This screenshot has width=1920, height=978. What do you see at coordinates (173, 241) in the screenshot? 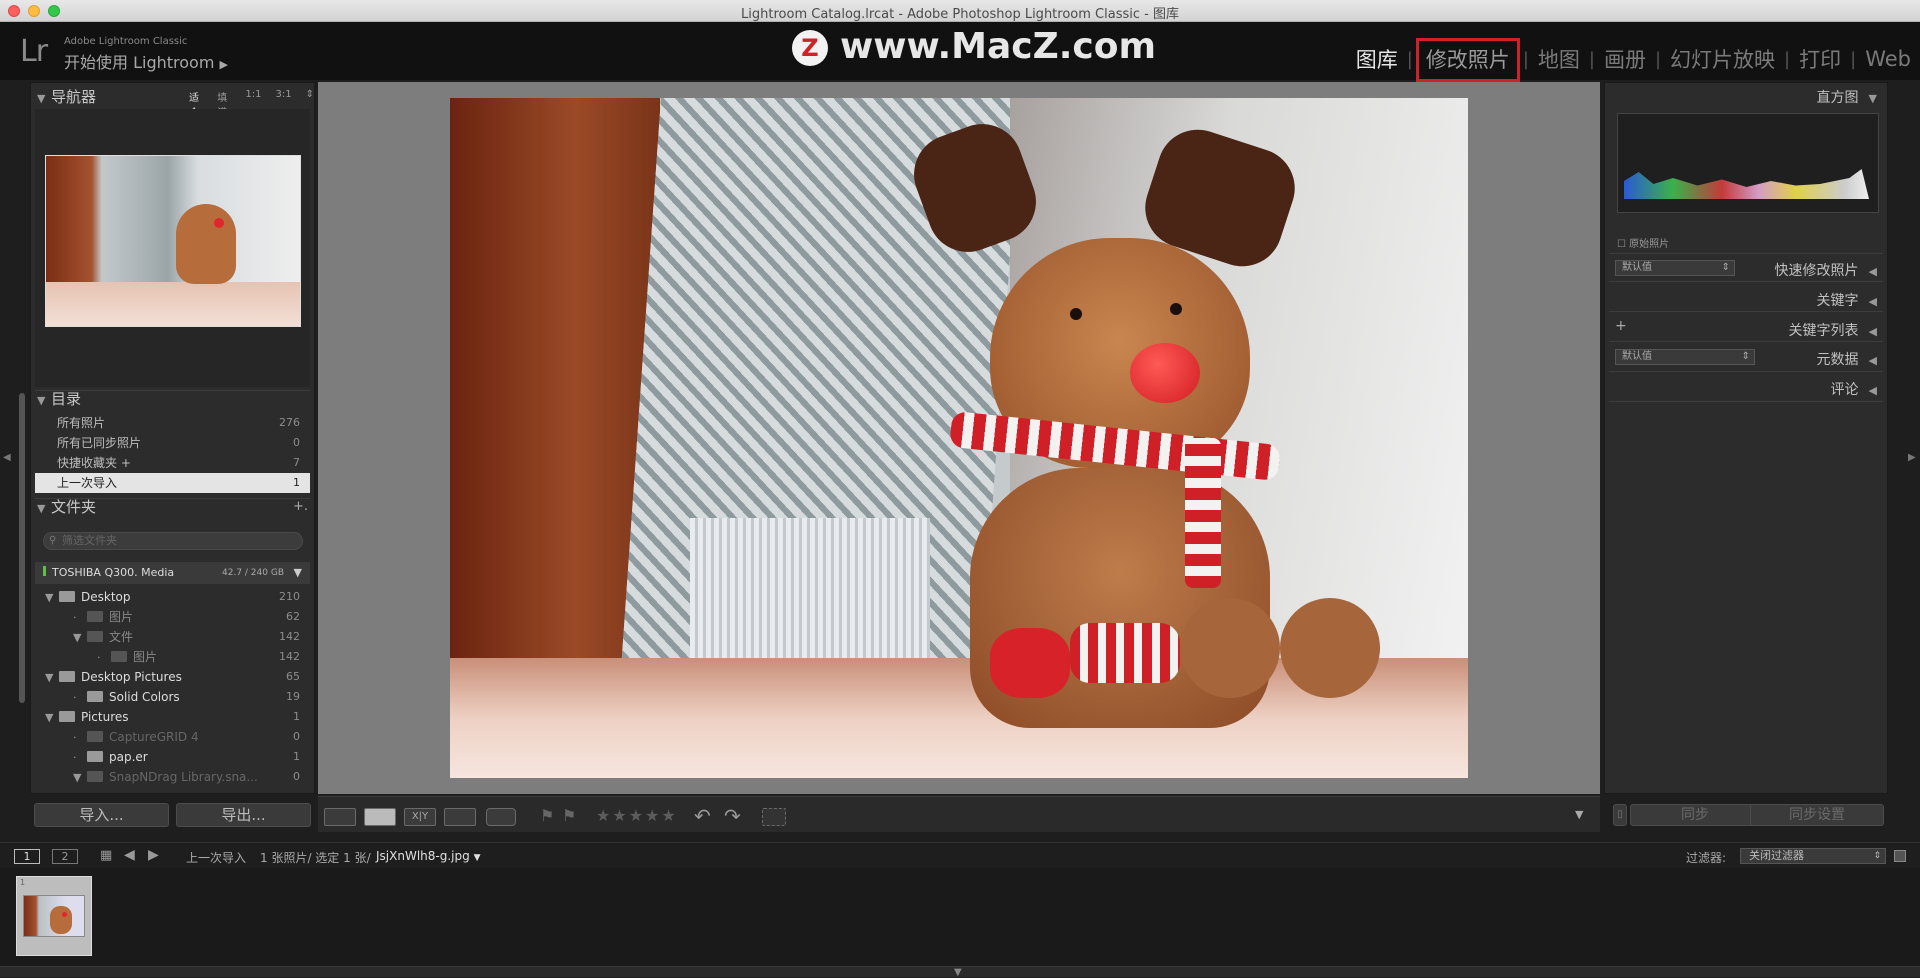
I see `navigator-thumbnail` at bounding box center [173, 241].